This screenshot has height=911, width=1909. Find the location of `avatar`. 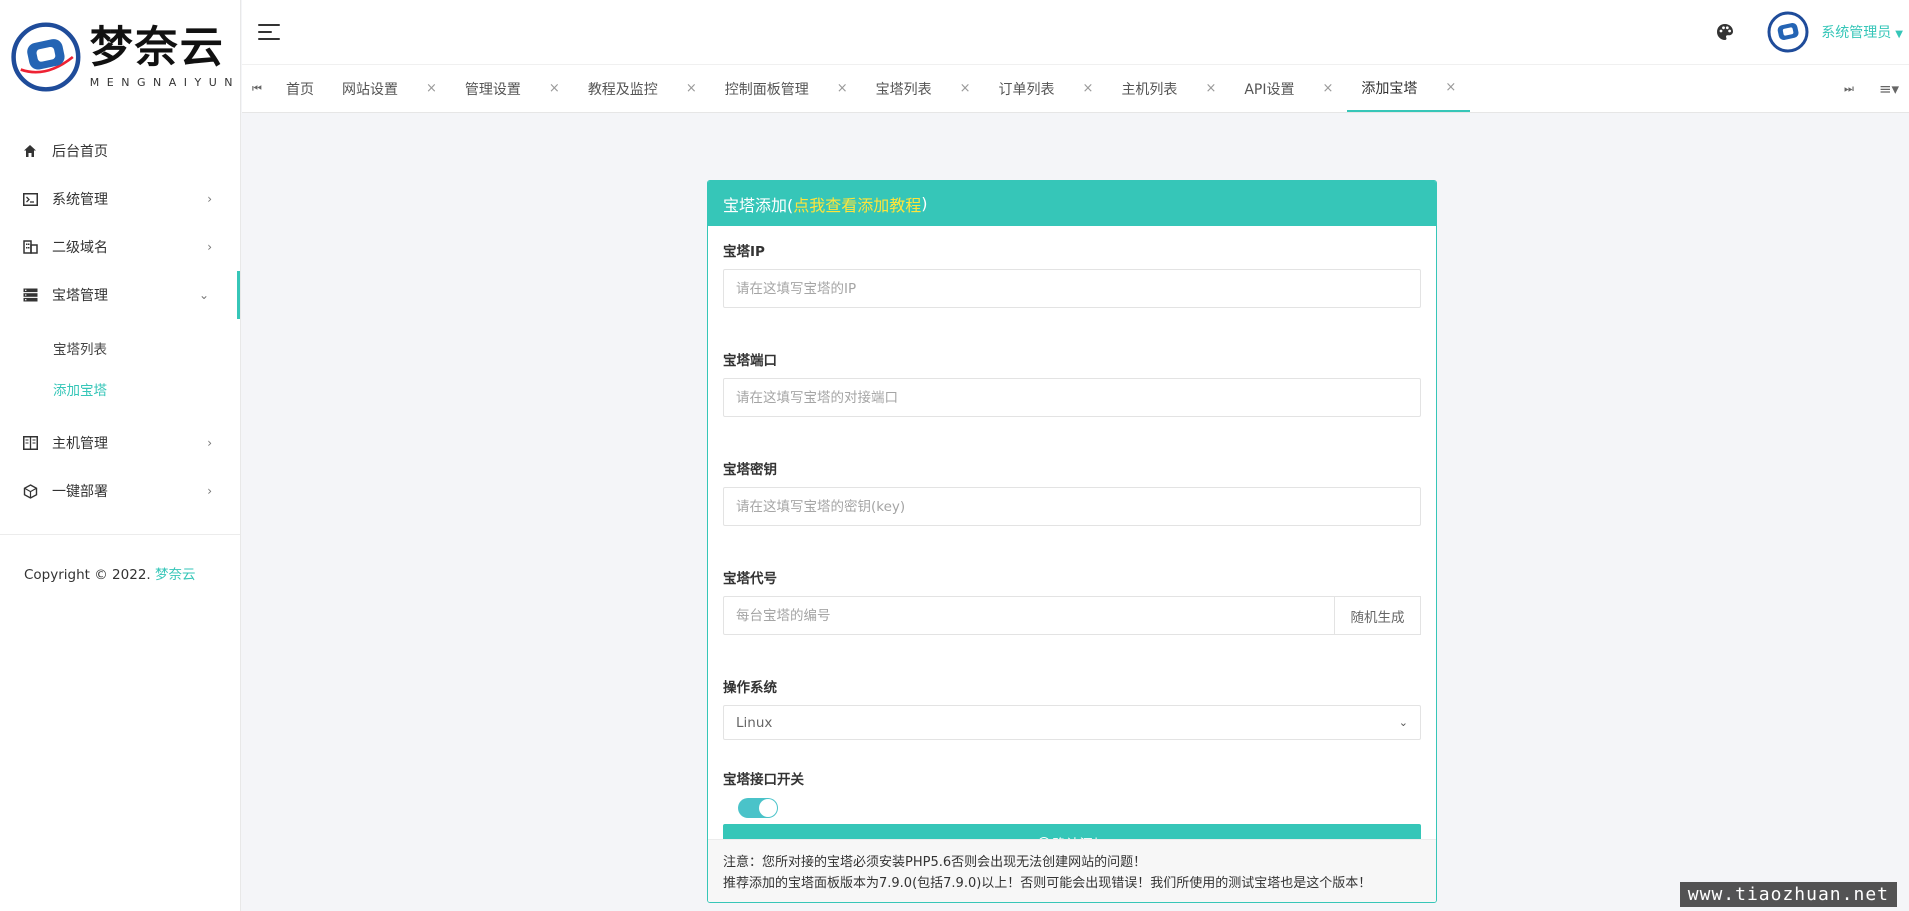

avatar is located at coordinates (1788, 32).